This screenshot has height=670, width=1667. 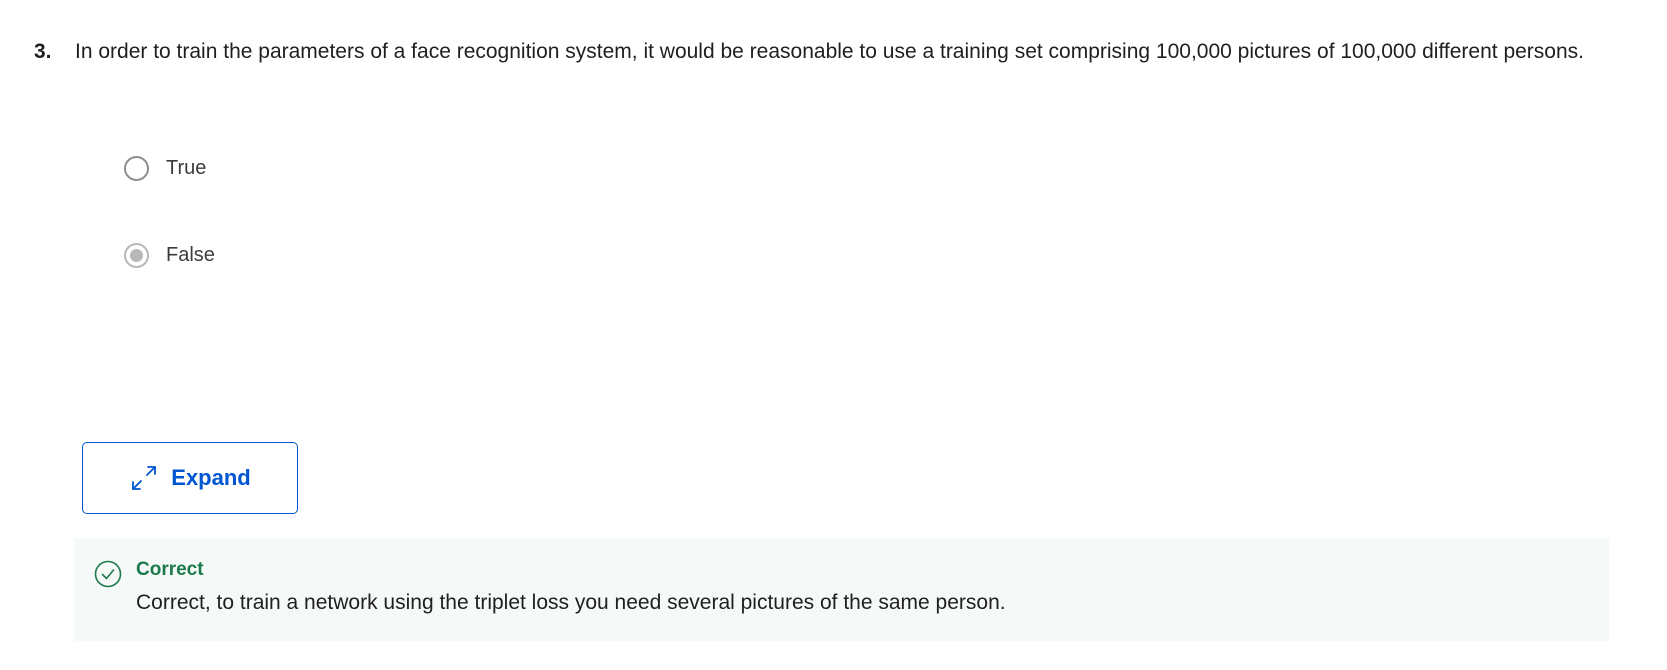 I want to click on option-false: False, so click(x=169, y=255).